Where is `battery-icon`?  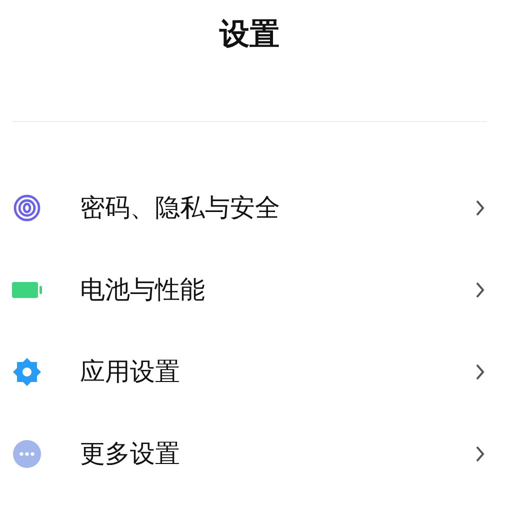 battery-icon is located at coordinates (27, 290).